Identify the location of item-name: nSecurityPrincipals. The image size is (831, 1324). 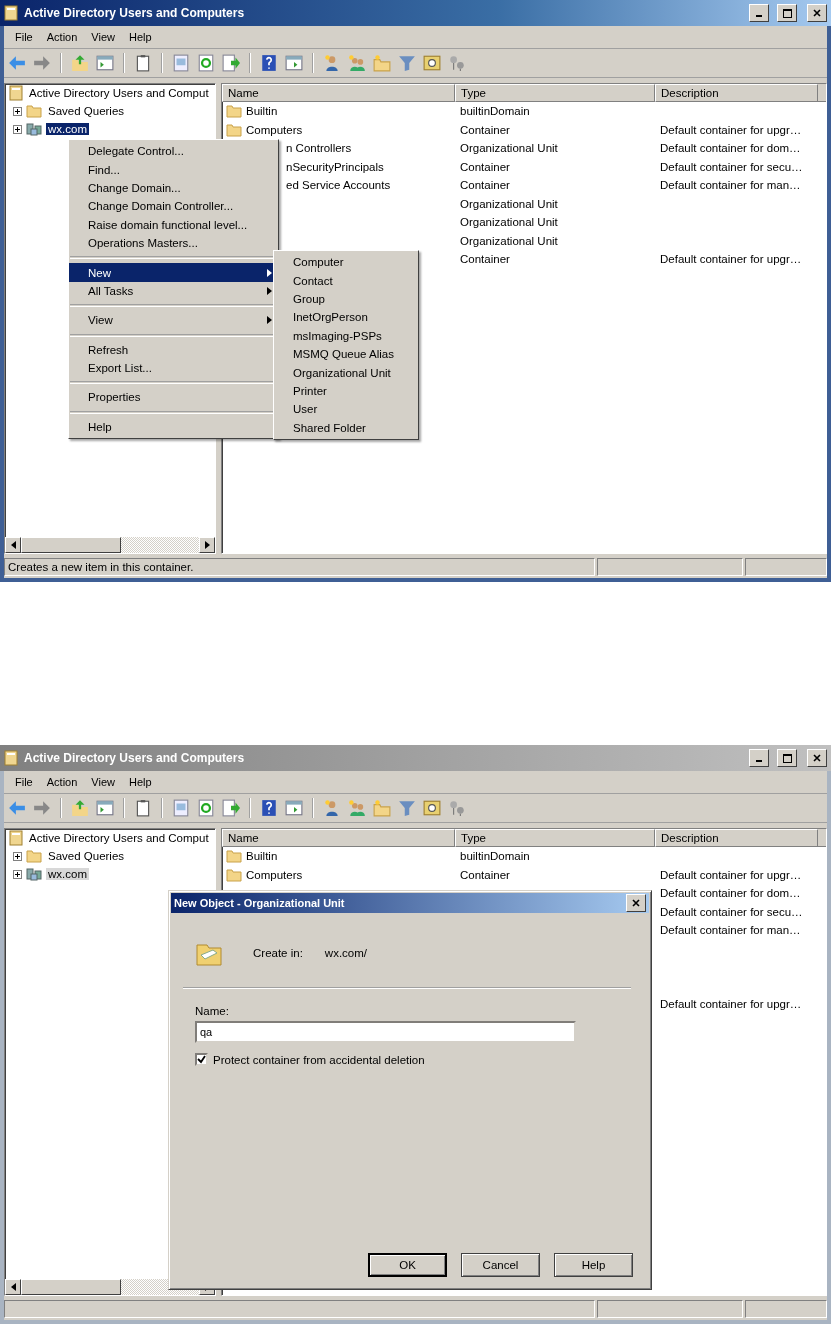
(335, 166).